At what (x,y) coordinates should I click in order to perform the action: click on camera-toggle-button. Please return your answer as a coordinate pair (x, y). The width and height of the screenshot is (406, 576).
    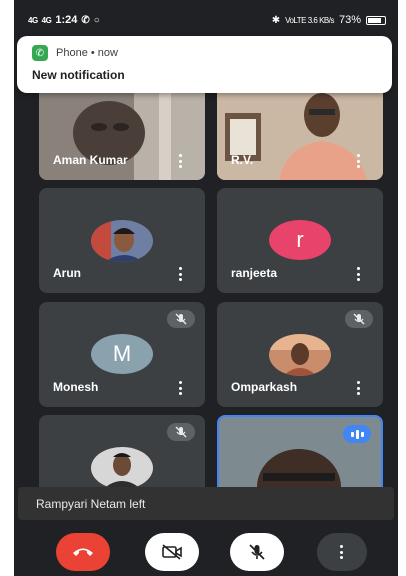
    Looking at the image, I should click on (172, 552).